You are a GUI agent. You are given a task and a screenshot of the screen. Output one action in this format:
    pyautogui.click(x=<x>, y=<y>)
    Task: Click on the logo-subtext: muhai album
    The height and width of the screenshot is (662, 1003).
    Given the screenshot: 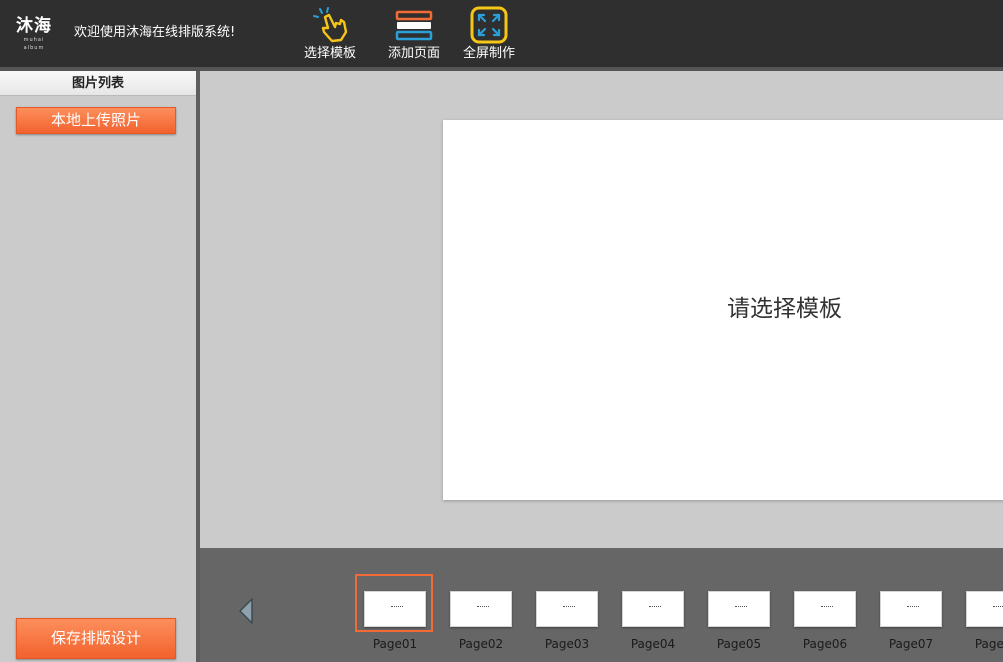 What is the action you would take?
    pyautogui.click(x=34, y=44)
    